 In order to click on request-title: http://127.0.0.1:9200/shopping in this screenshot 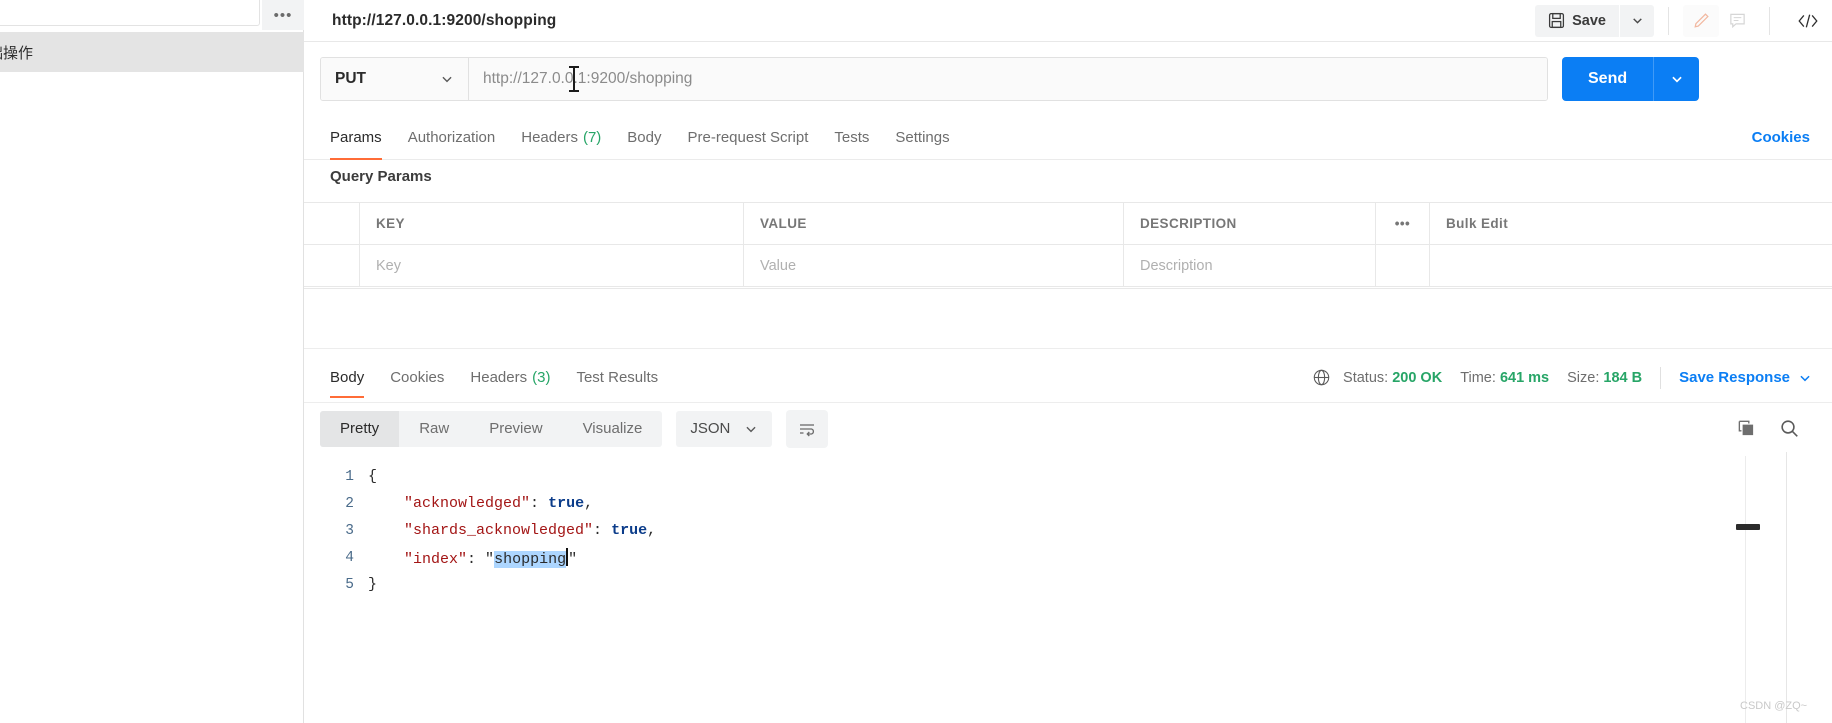, I will do `click(444, 20)`.